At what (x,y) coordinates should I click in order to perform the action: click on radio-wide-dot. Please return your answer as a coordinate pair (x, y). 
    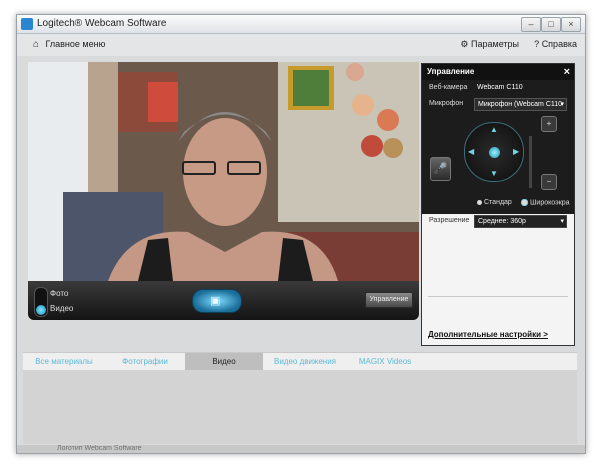
    Looking at the image, I should click on (524, 202).